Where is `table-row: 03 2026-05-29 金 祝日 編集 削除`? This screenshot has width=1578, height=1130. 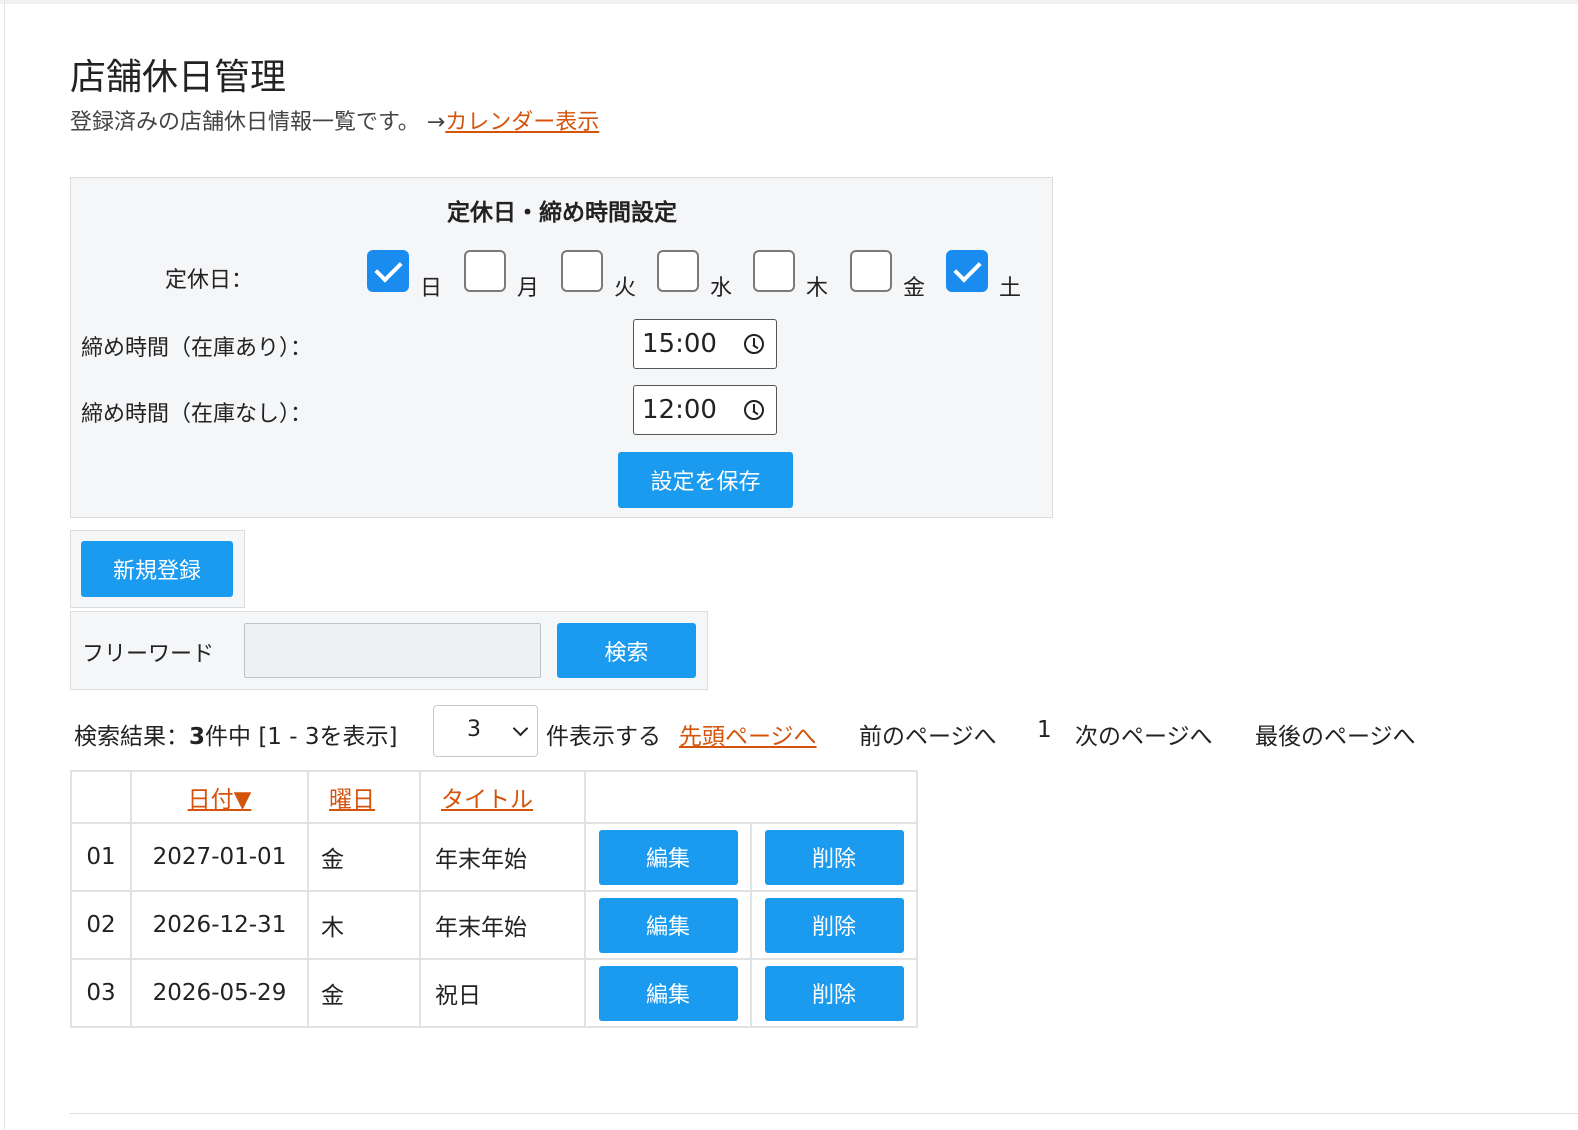
table-row: 03 2026-05-29 金 祝日 編集 削除 is located at coordinates (494, 993).